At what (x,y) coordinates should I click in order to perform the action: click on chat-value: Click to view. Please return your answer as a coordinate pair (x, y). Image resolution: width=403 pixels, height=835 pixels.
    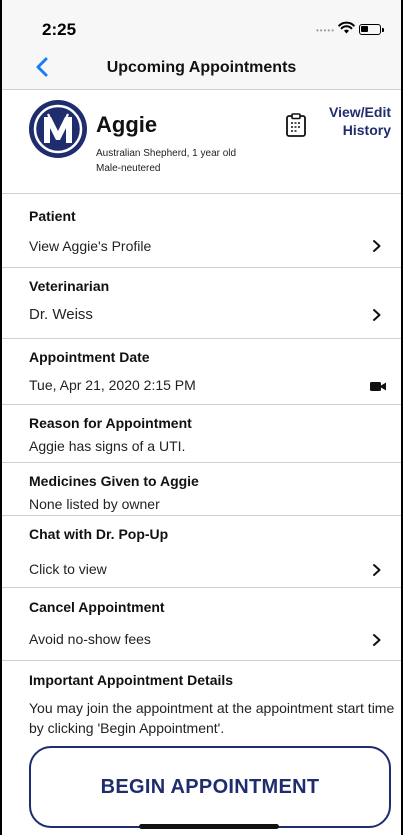
    Looking at the image, I should click on (68, 569).